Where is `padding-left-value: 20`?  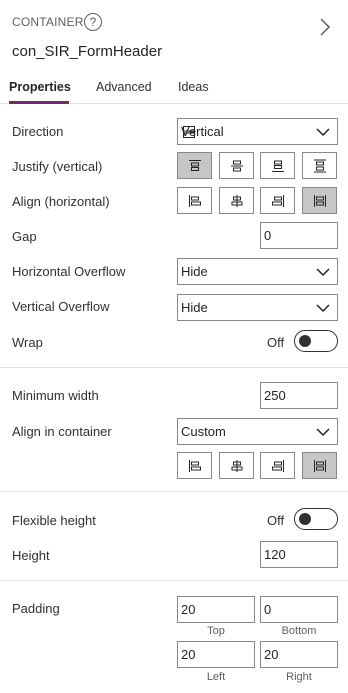 padding-left-value: 20 is located at coordinates (188, 654).